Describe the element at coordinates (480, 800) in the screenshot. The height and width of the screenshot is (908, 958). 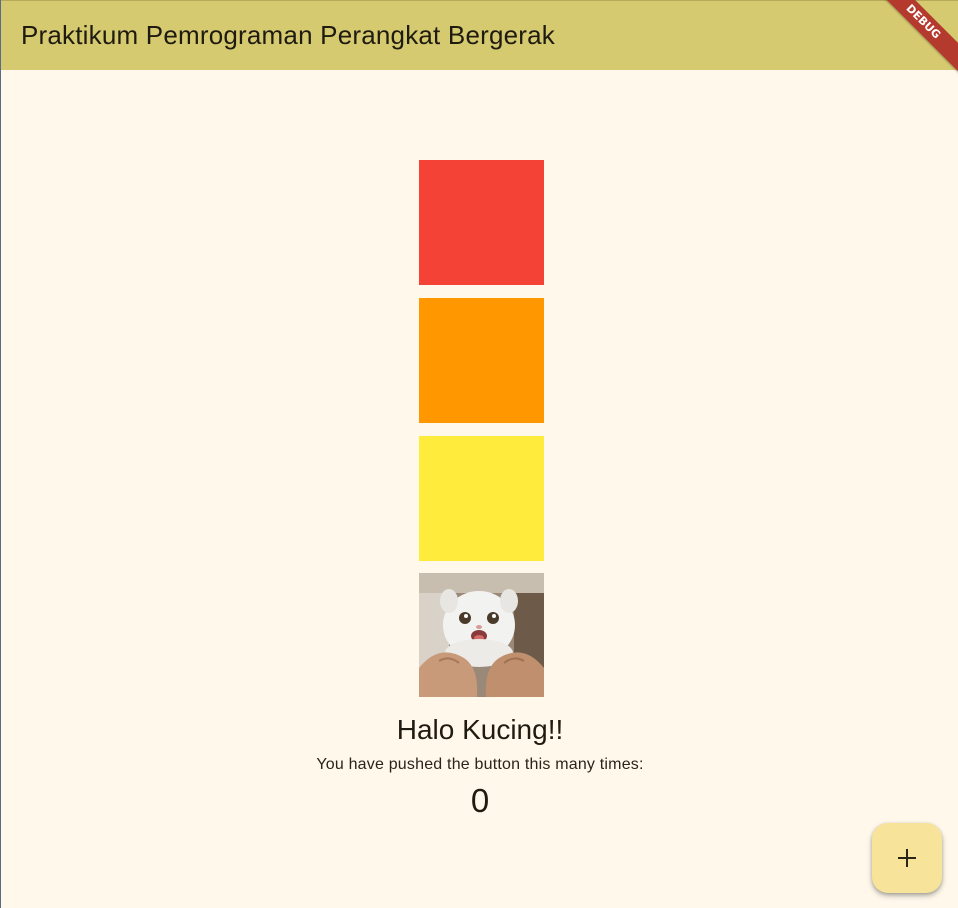
I see `counter-value: 0` at that location.